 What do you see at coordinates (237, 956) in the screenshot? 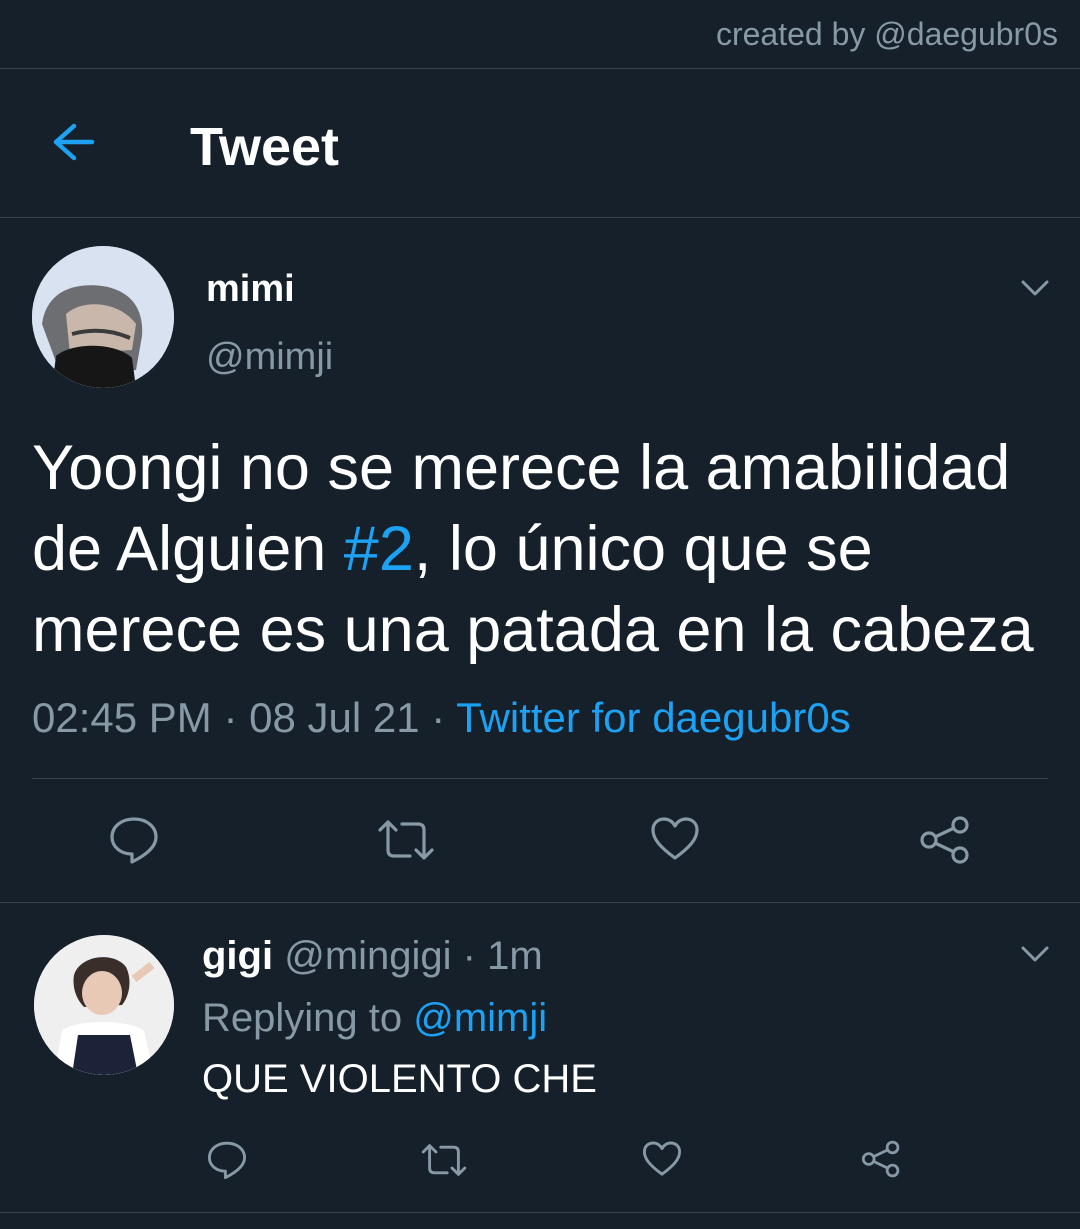
I see `reply-display-name: gigi` at bounding box center [237, 956].